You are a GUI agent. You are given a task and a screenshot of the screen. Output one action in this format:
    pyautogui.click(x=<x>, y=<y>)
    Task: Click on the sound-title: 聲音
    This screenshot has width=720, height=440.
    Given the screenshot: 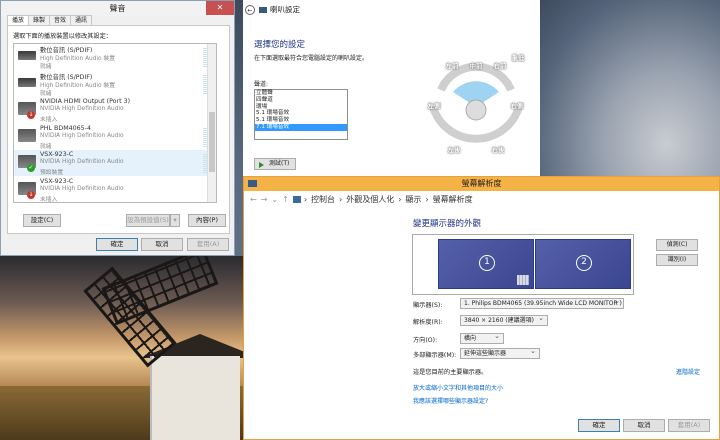 What is the action you would take?
    pyautogui.click(x=117, y=8)
    